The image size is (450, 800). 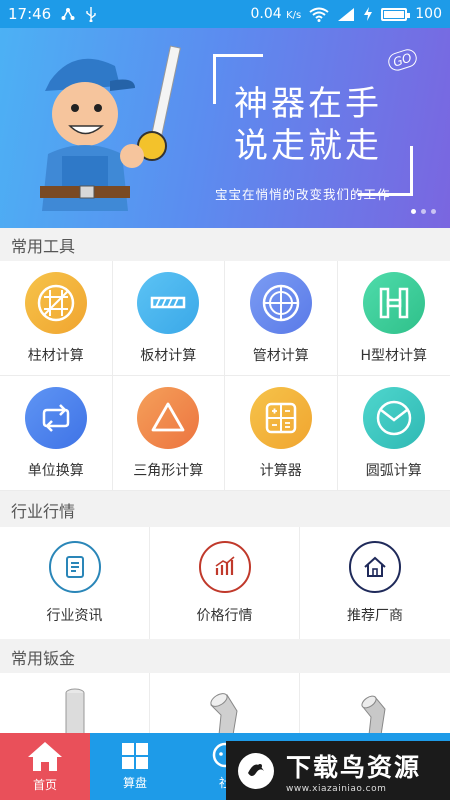 What do you see at coordinates (294, 15) in the screenshot?
I see `network-speed-unit: K/s` at bounding box center [294, 15].